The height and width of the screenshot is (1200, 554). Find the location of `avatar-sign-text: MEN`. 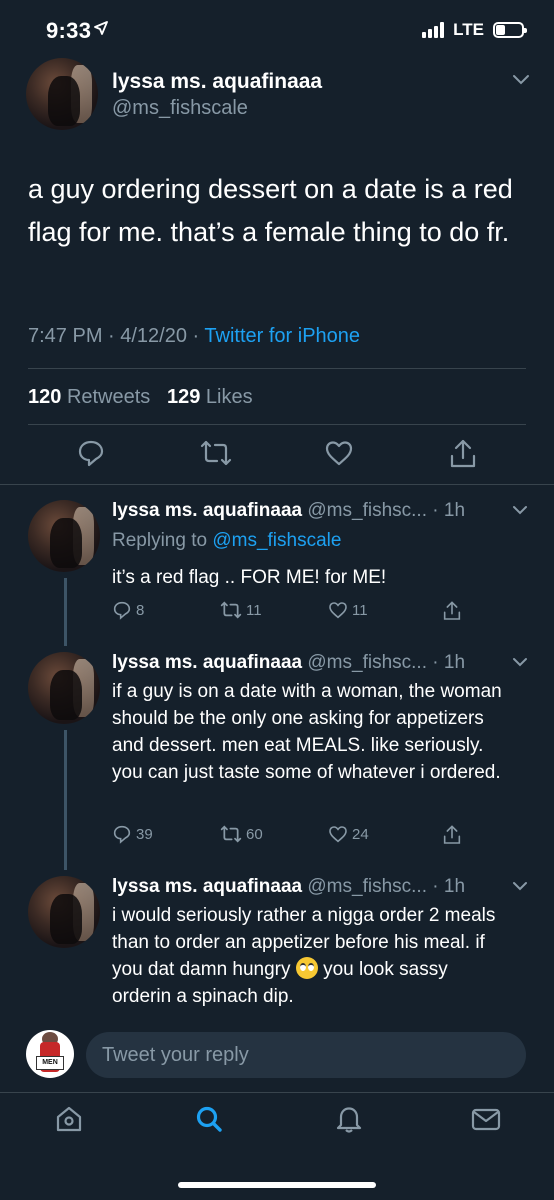

avatar-sign-text: MEN is located at coordinates (50, 1063).